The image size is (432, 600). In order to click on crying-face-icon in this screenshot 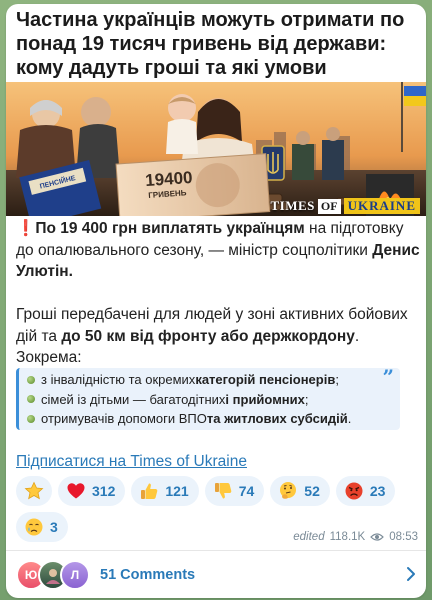, I will do `click(34, 527)`.